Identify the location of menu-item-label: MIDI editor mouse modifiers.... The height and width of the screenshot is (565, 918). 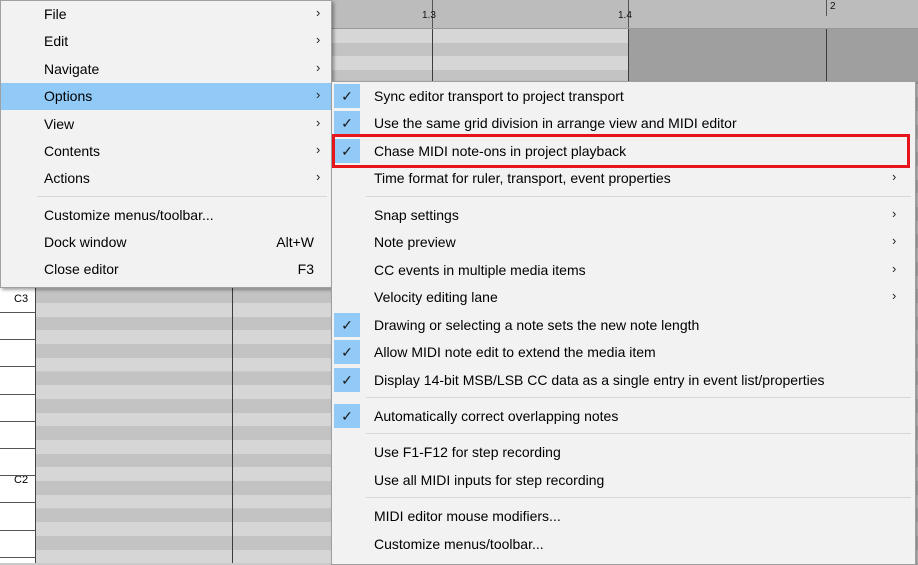
(467, 516).